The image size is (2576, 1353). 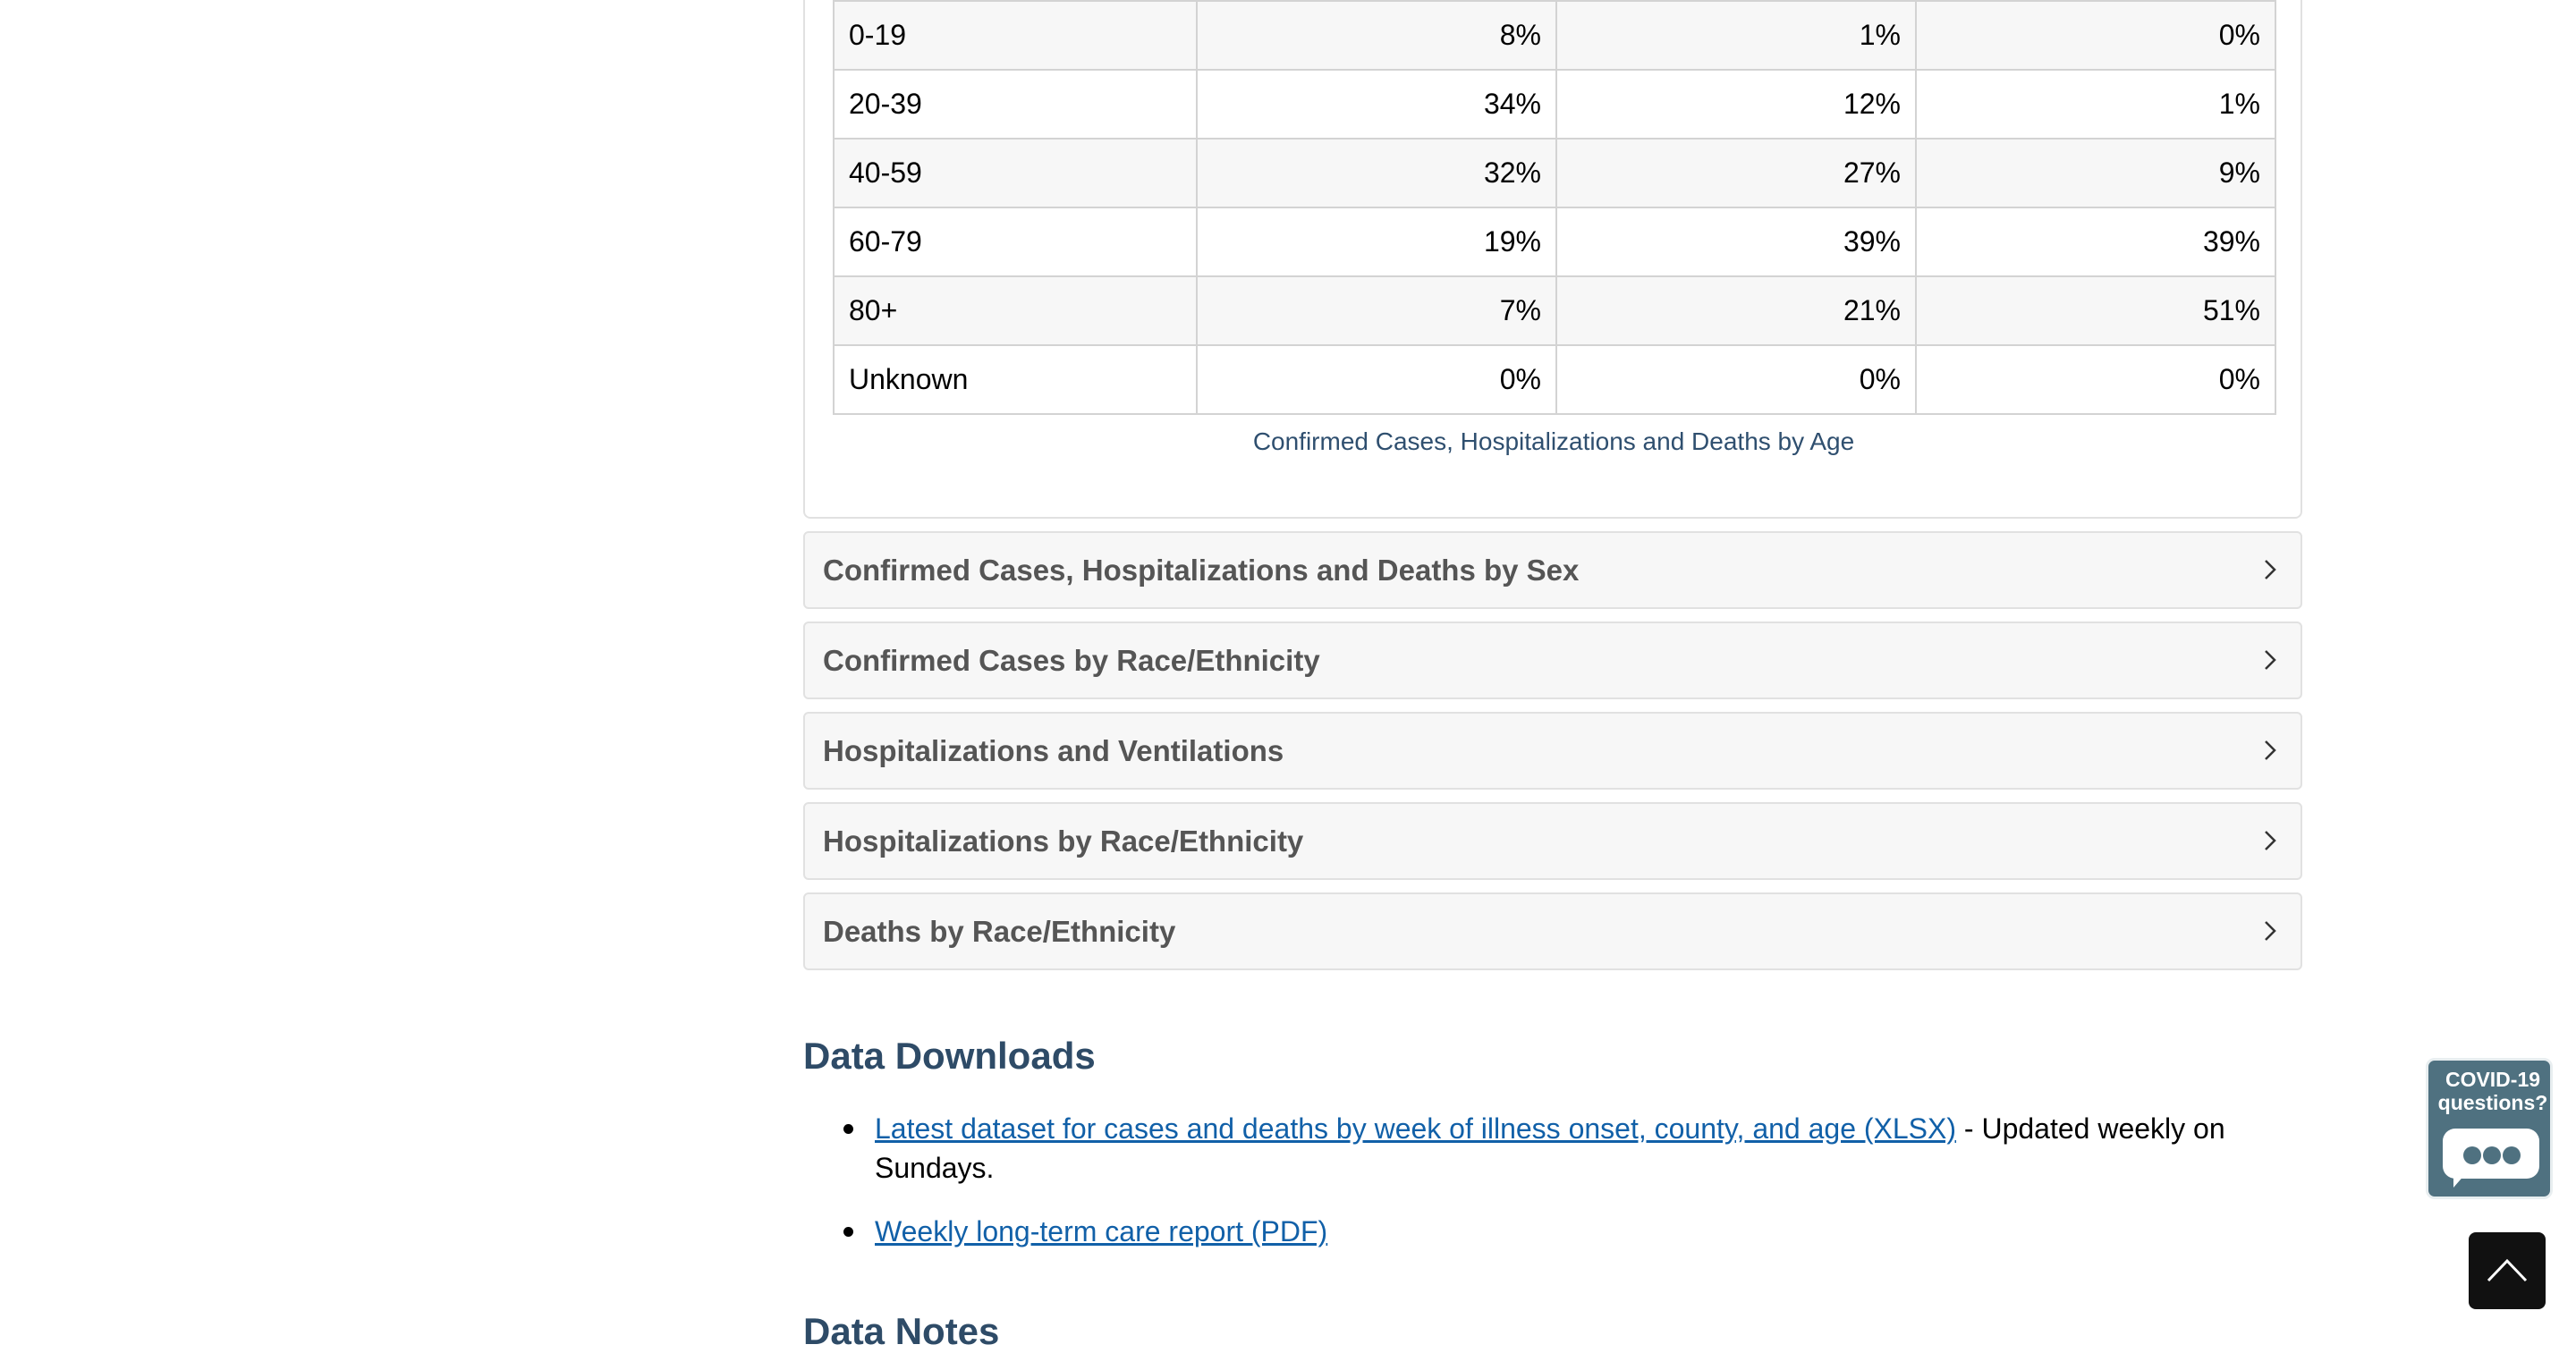 What do you see at coordinates (1071, 660) in the screenshot?
I see `accordion-title: Confirmed Cases by Race/Ethnicity` at bounding box center [1071, 660].